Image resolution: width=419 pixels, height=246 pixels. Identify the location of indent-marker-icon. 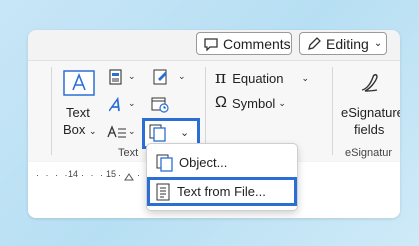
(129, 177).